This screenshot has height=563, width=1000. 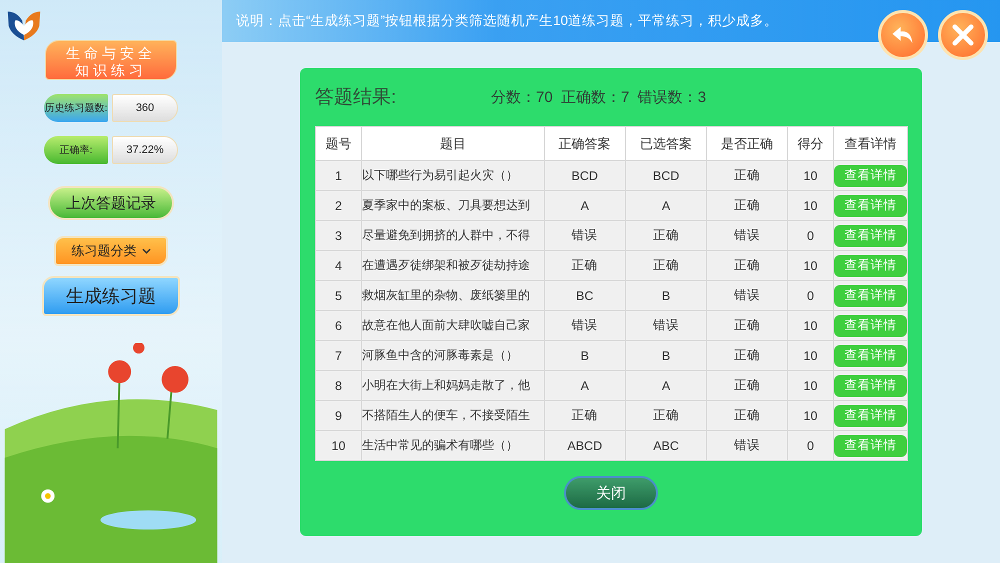 What do you see at coordinates (76, 150) in the screenshot?
I see `stat-label: 正确率:` at bounding box center [76, 150].